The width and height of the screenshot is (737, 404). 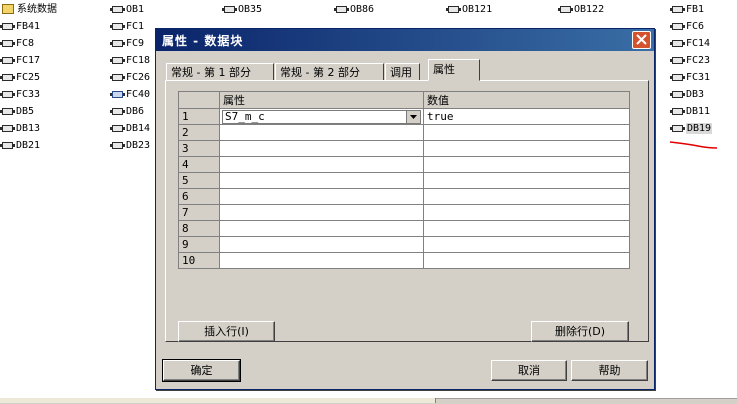 I want to click on block-item: FC14, so click(x=690, y=44).